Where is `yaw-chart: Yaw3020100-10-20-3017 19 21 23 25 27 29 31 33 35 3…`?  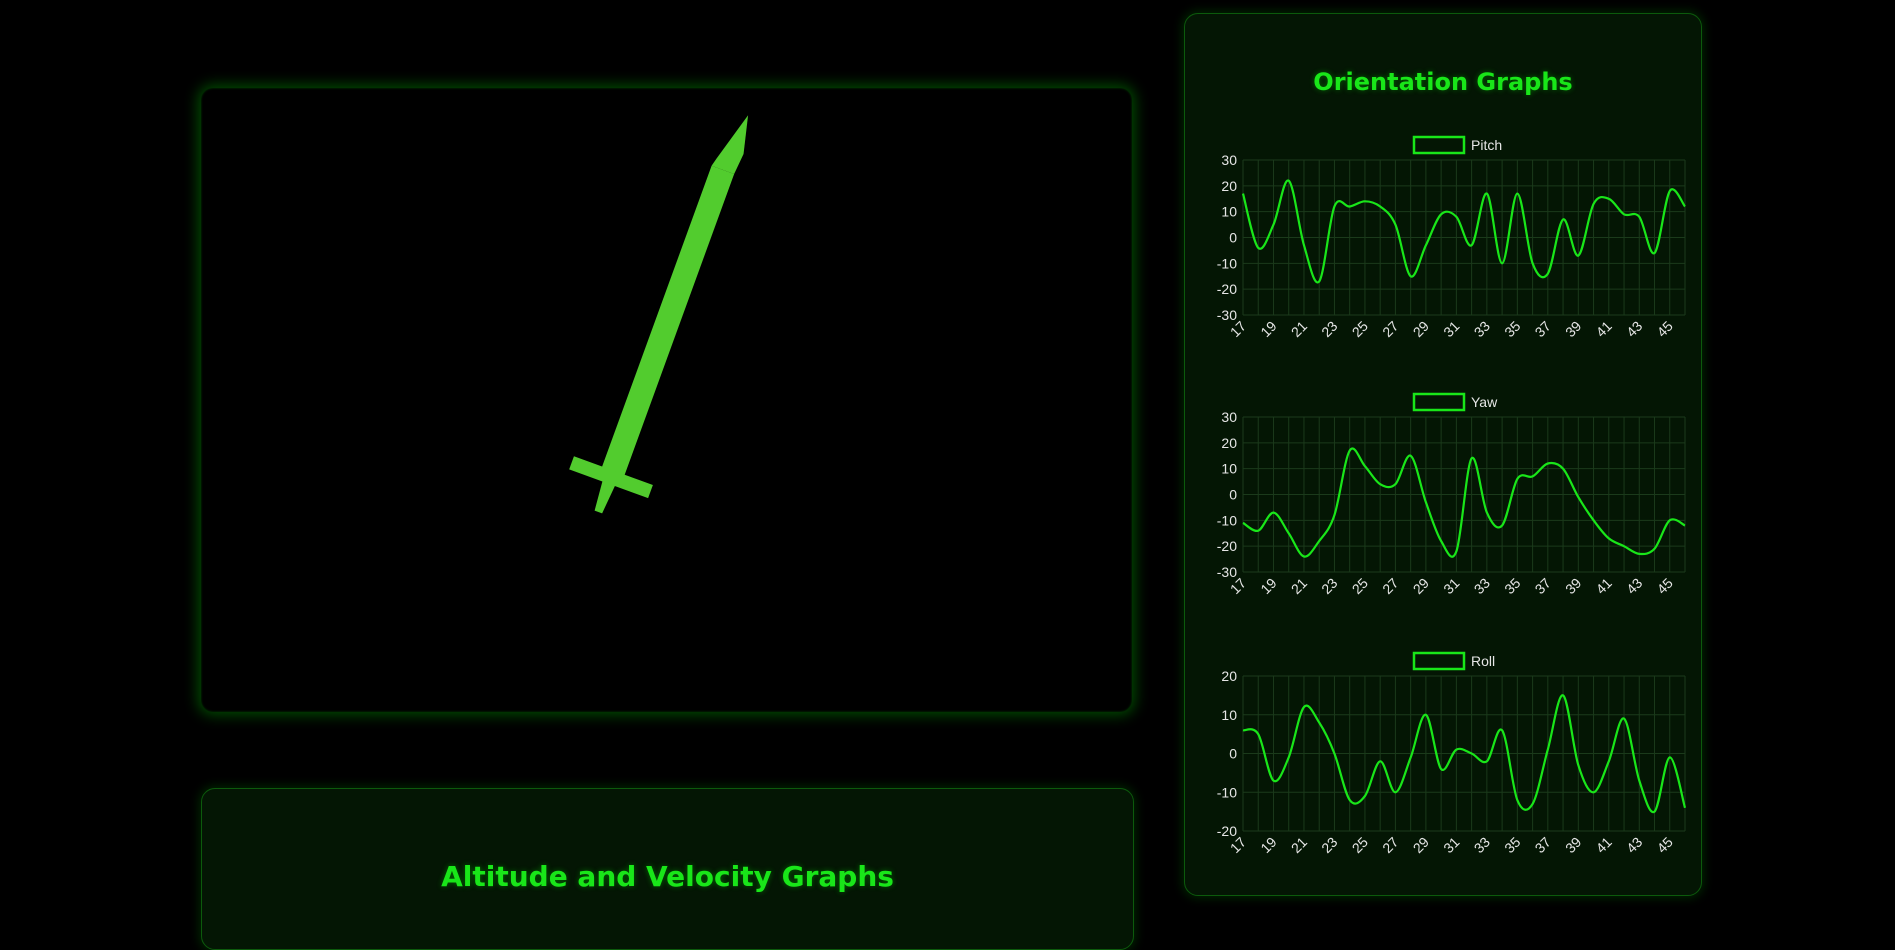 yaw-chart: Yaw3020100-10-20-3017 19 21 23 25 27 29 31 33 35 3… is located at coordinates (1445, 505).